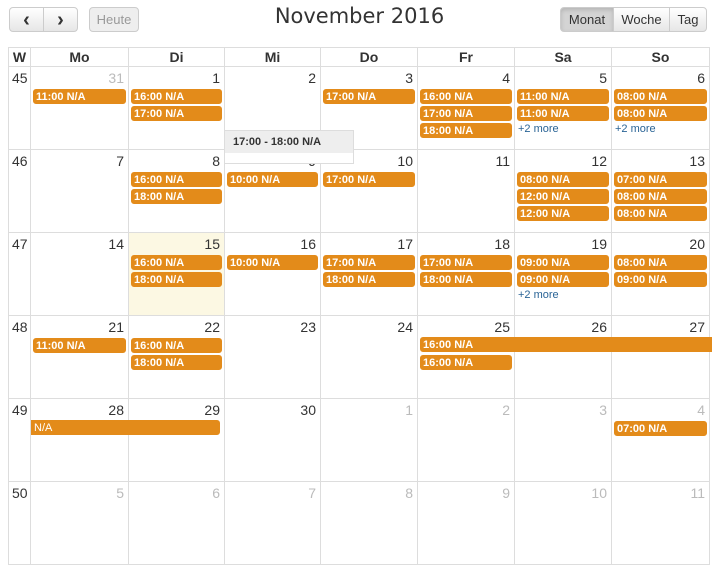 This screenshot has width=719, height=573. What do you see at coordinates (116, 327) in the screenshot?
I see `day-number: 21` at bounding box center [116, 327].